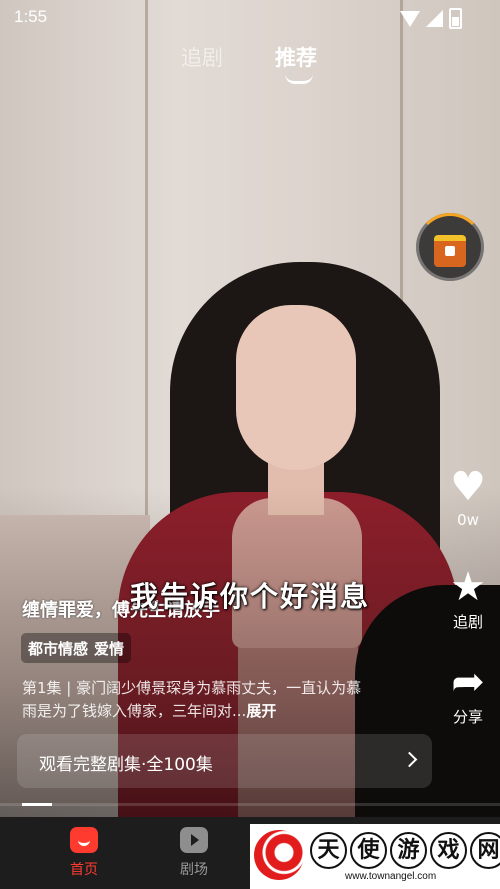 This screenshot has height=889, width=500. Describe the element at coordinates (31, 16) in the screenshot. I see `status-time: 1:55` at that location.